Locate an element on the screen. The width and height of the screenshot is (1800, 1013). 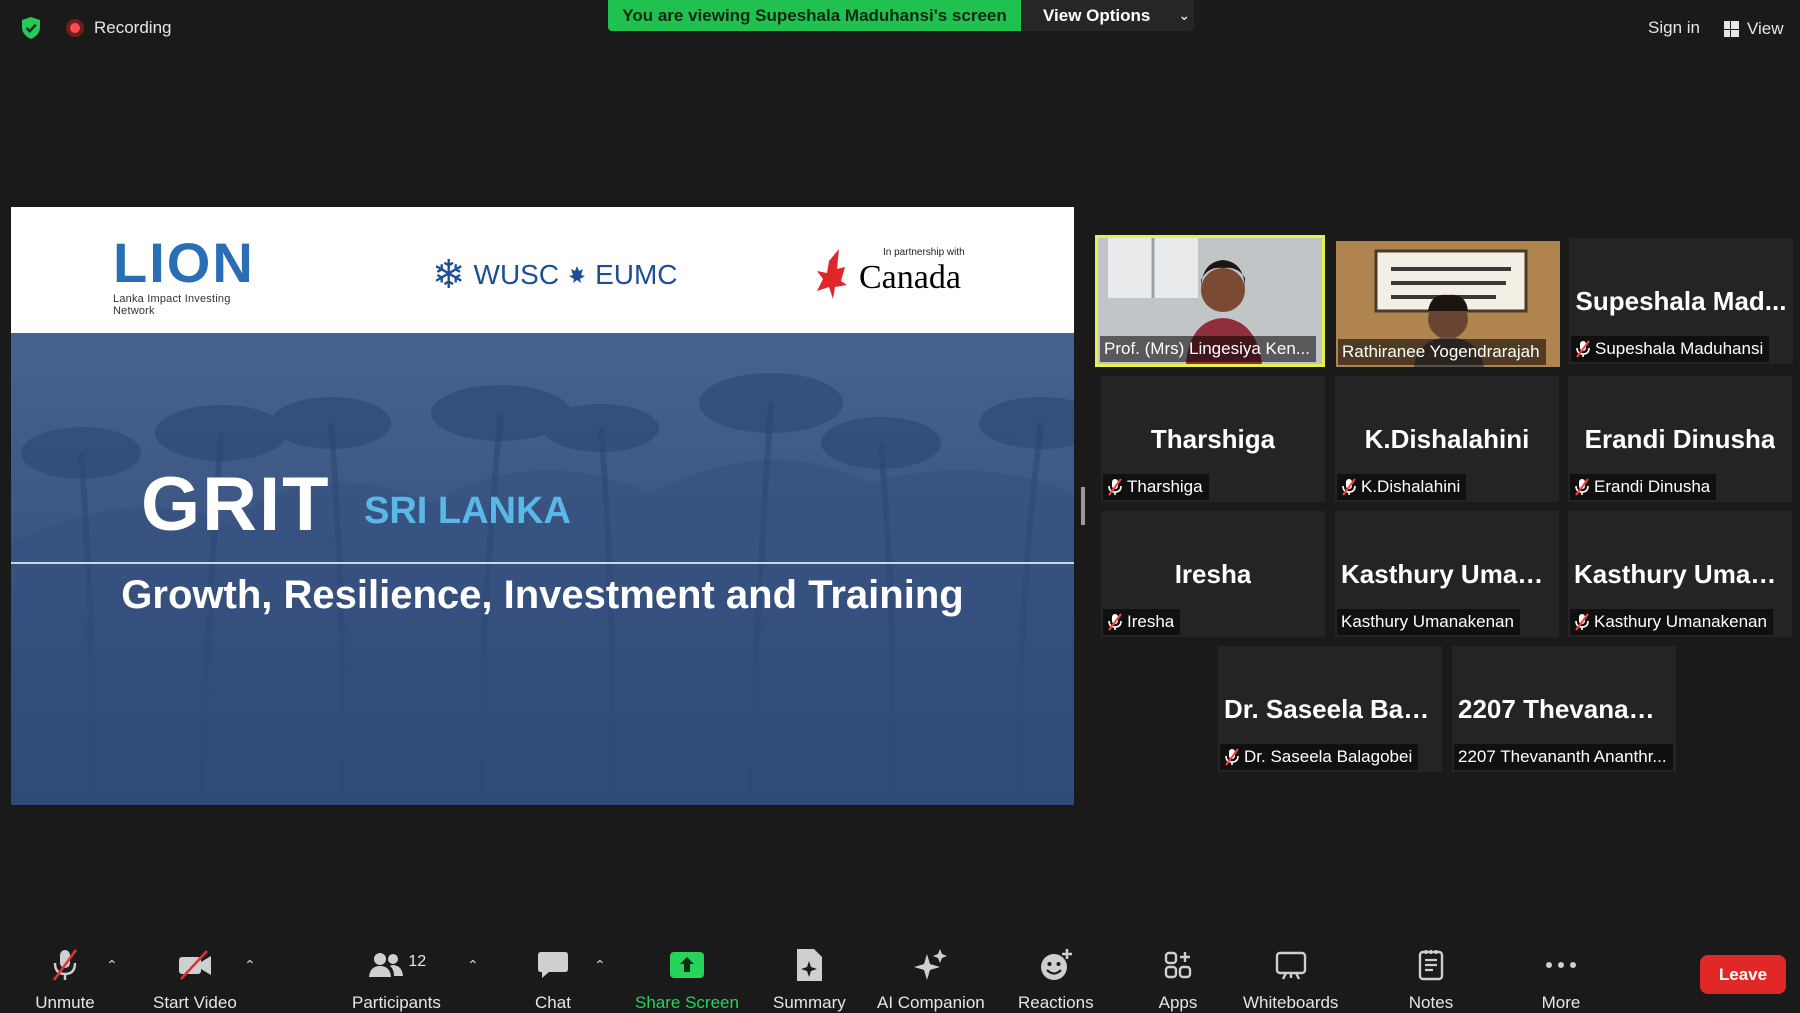
start-video-button: Start Video is located at coordinates (195, 969).